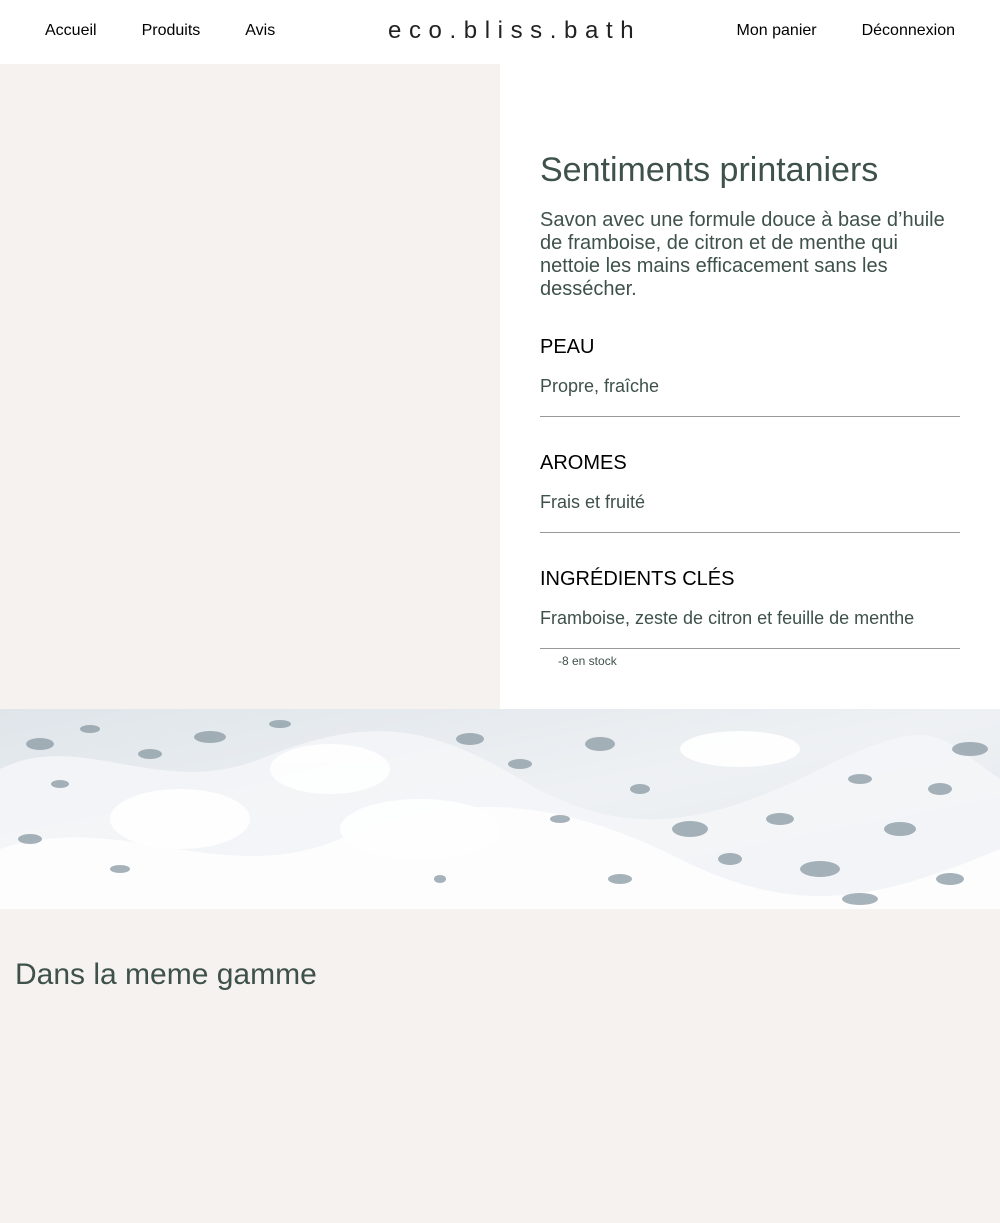 The width and height of the screenshot is (1000, 1223). Describe the element at coordinates (567, 347) in the screenshot. I see `detail-heading-skin: PEAU` at that location.